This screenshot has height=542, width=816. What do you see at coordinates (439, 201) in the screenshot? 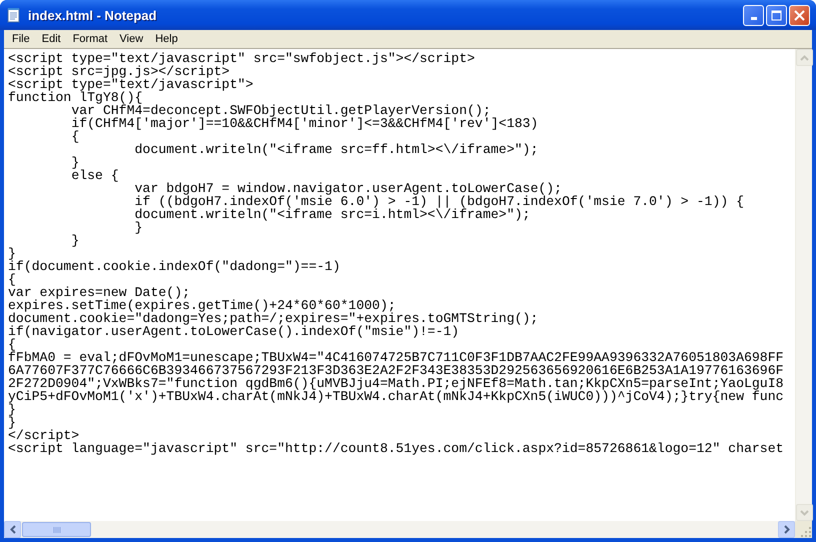
I see `code-line: if ((bdgoH7.indexOf('msie 6.0') > -1) || (bdgoH7.indexOf('msie 7.0') > -1)) {` at bounding box center [439, 201].